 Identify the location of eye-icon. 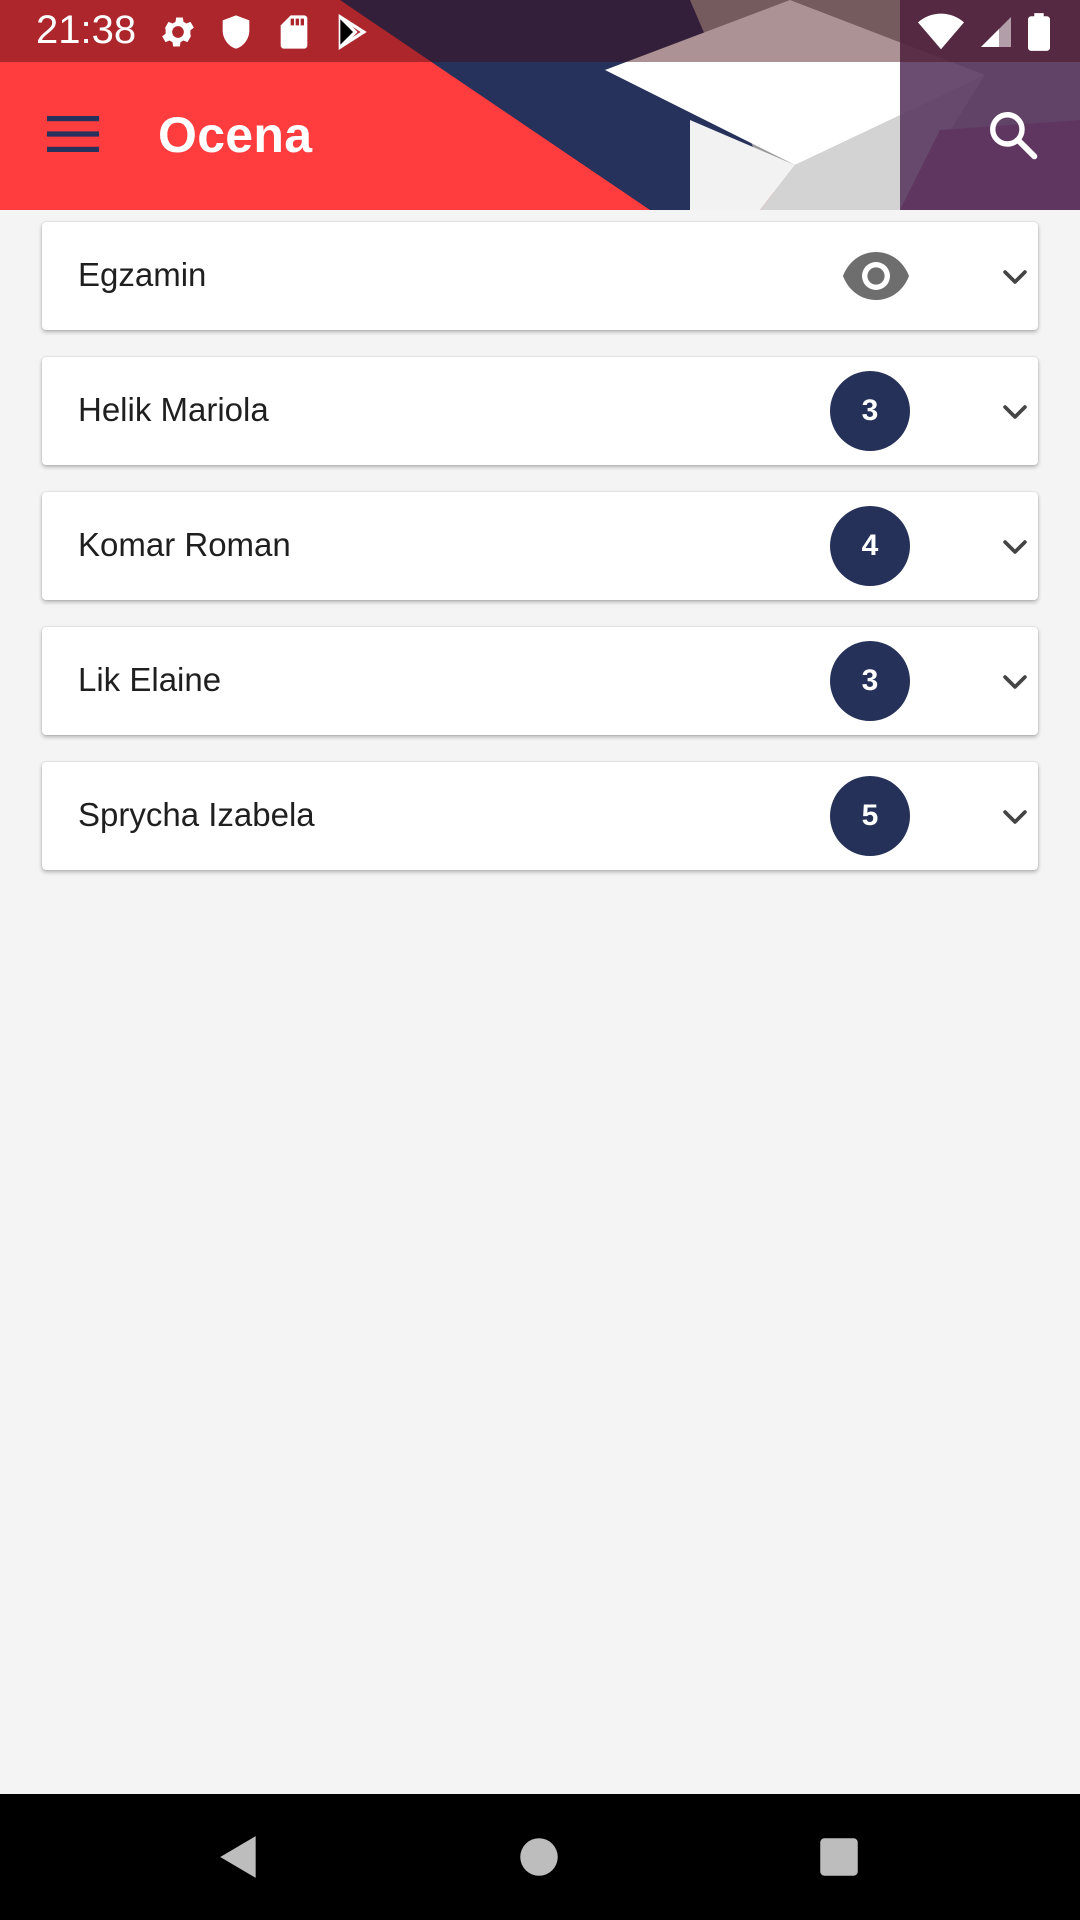
(876, 276).